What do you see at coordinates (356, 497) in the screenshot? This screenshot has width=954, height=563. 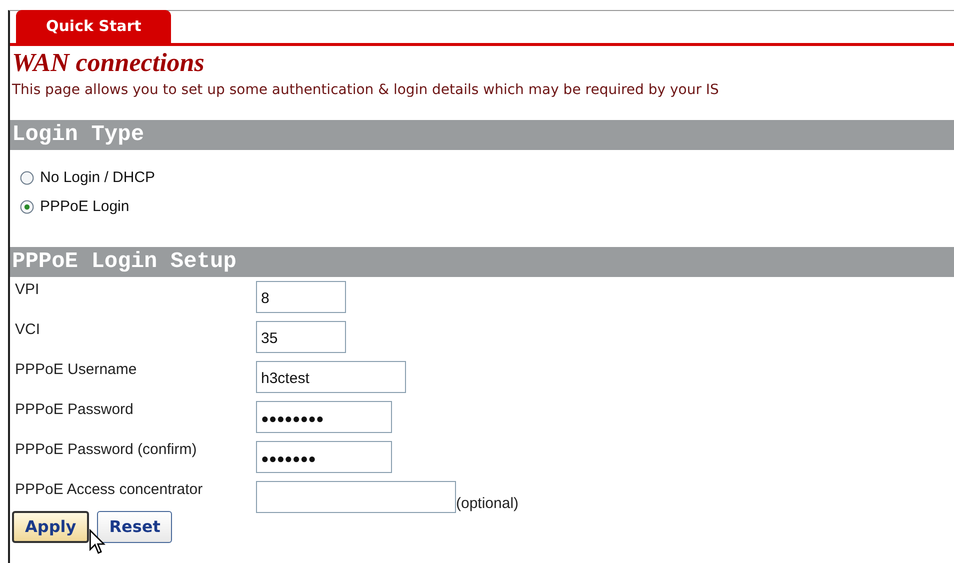 I see `input-field` at bounding box center [356, 497].